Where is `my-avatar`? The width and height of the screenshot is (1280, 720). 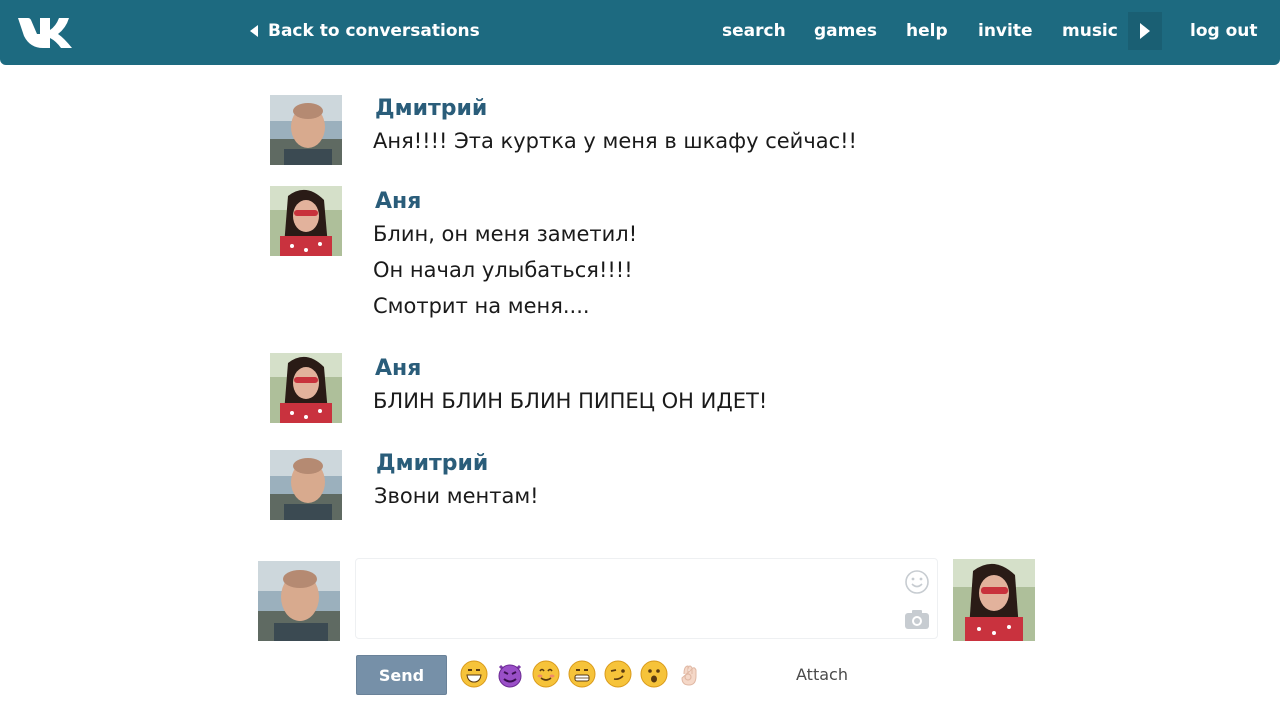 my-avatar is located at coordinates (299, 601).